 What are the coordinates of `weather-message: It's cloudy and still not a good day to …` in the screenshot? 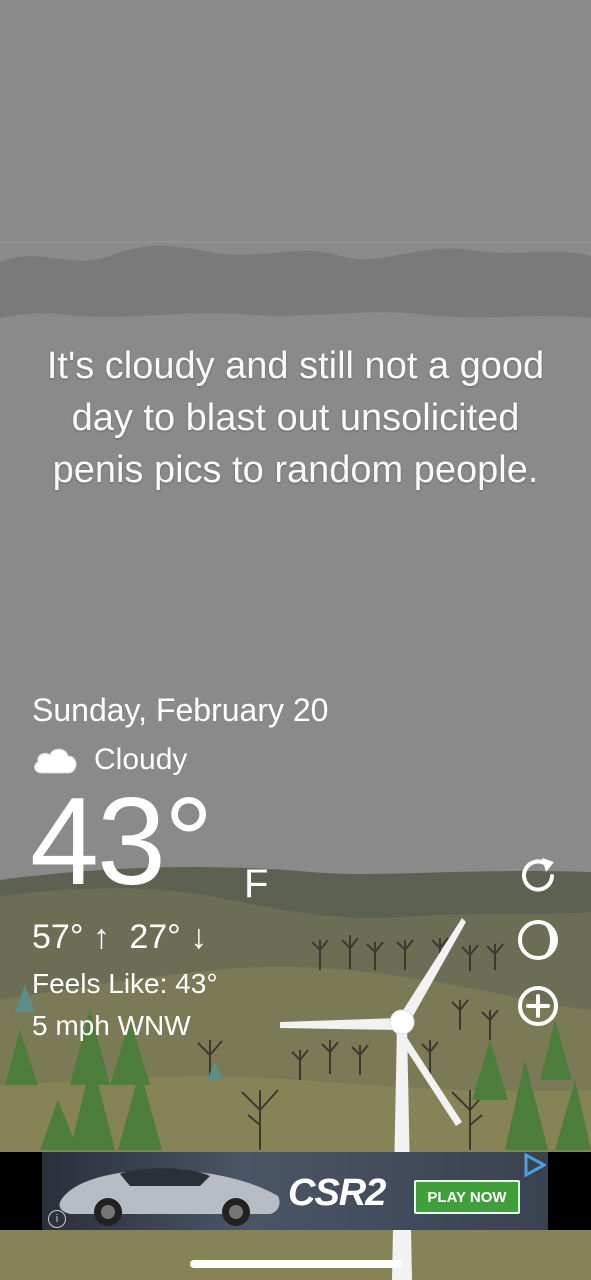 It's located at (295, 418).